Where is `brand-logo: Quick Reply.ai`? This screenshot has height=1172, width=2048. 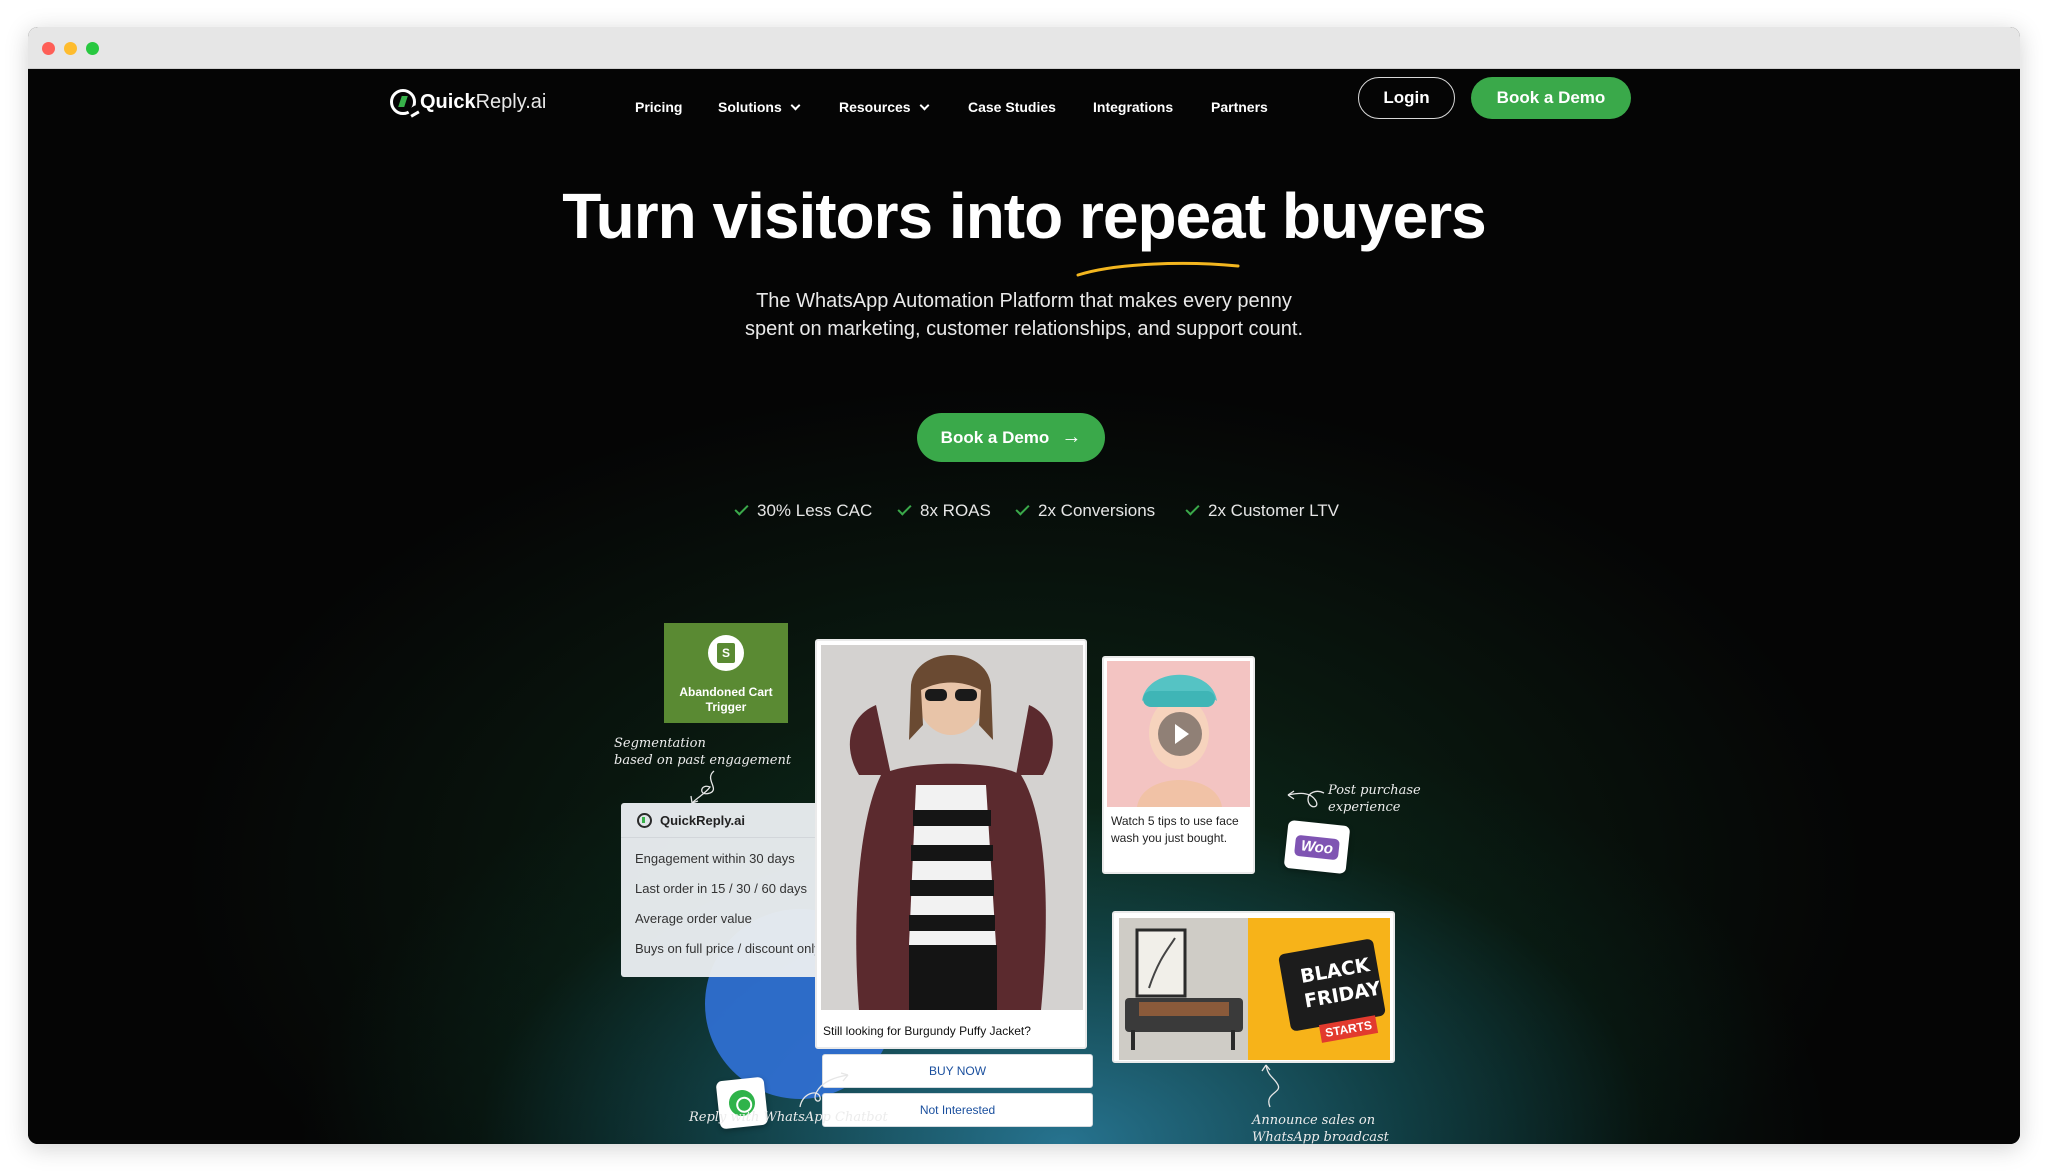
brand-logo: Quick Reply.ai is located at coordinates (468, 102).